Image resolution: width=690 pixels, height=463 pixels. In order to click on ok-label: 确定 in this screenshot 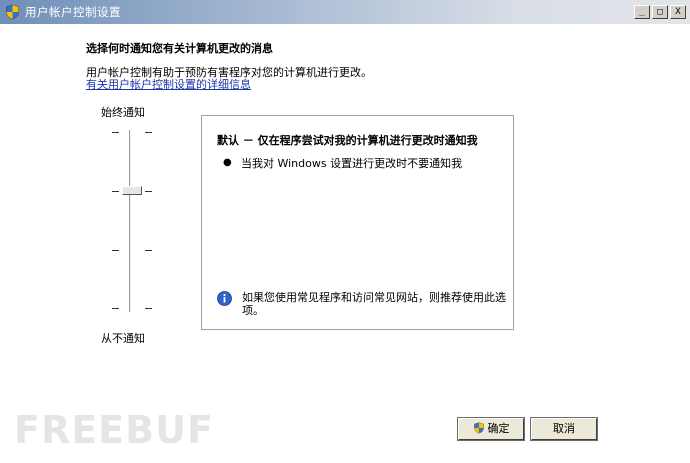, I will do `click(498, 428)`.